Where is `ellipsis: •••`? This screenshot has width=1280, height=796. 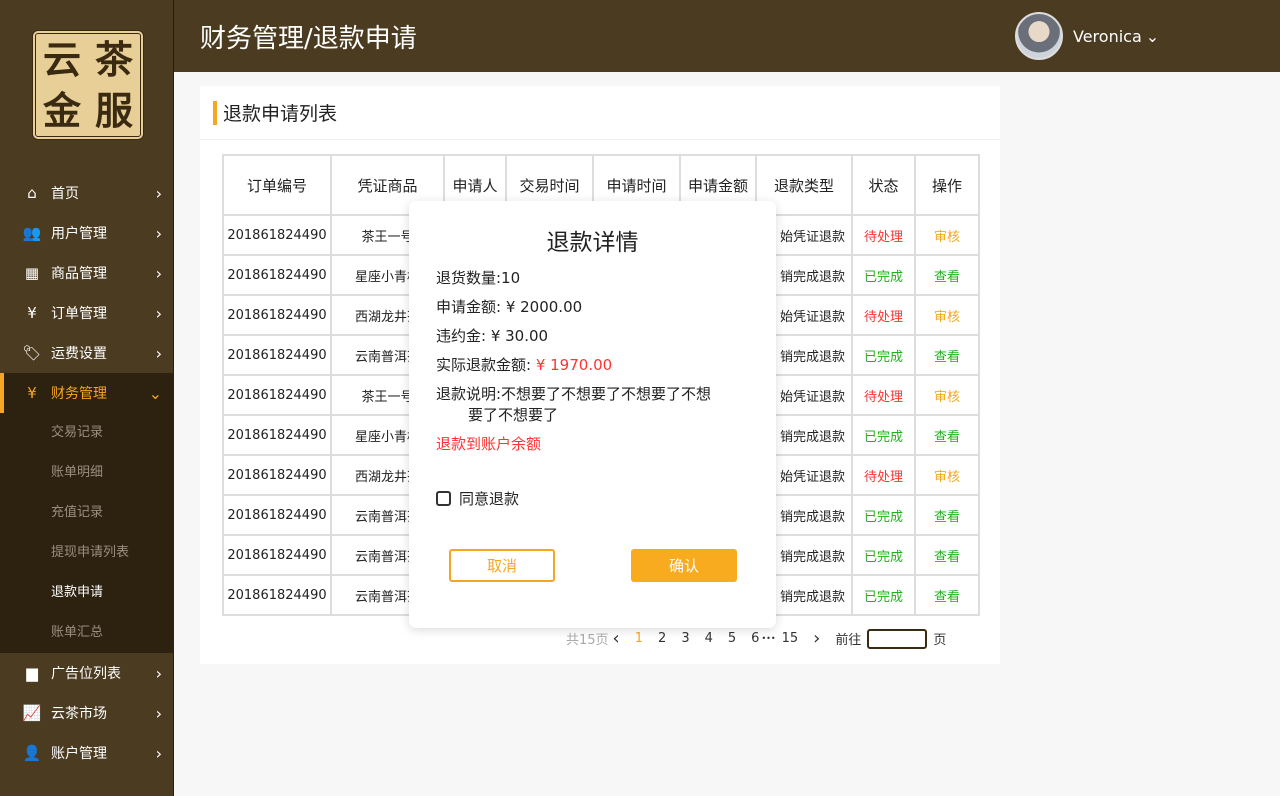
ellipsis: ••• is located at coordinates (768, 638).